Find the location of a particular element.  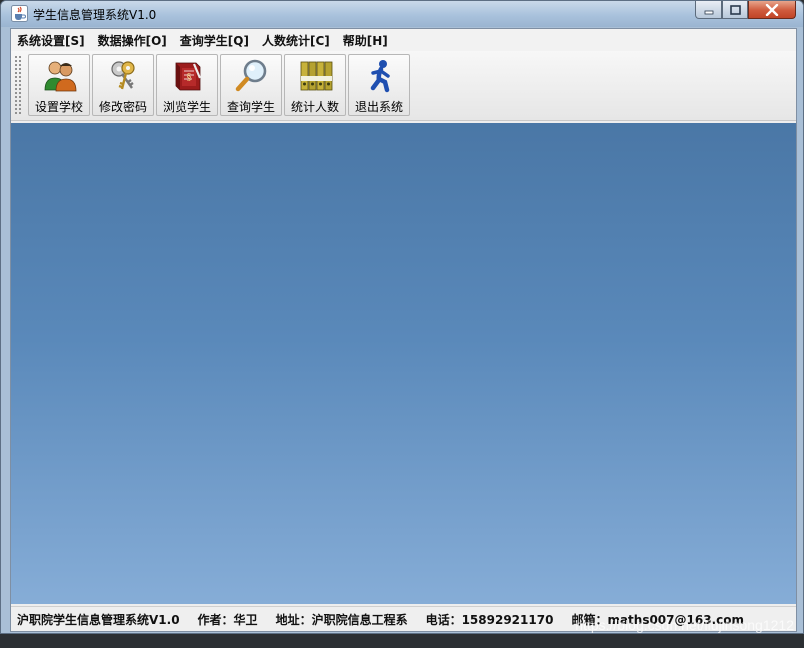

exit-system-button: 退出系统 is located at coordinates (379, 85).